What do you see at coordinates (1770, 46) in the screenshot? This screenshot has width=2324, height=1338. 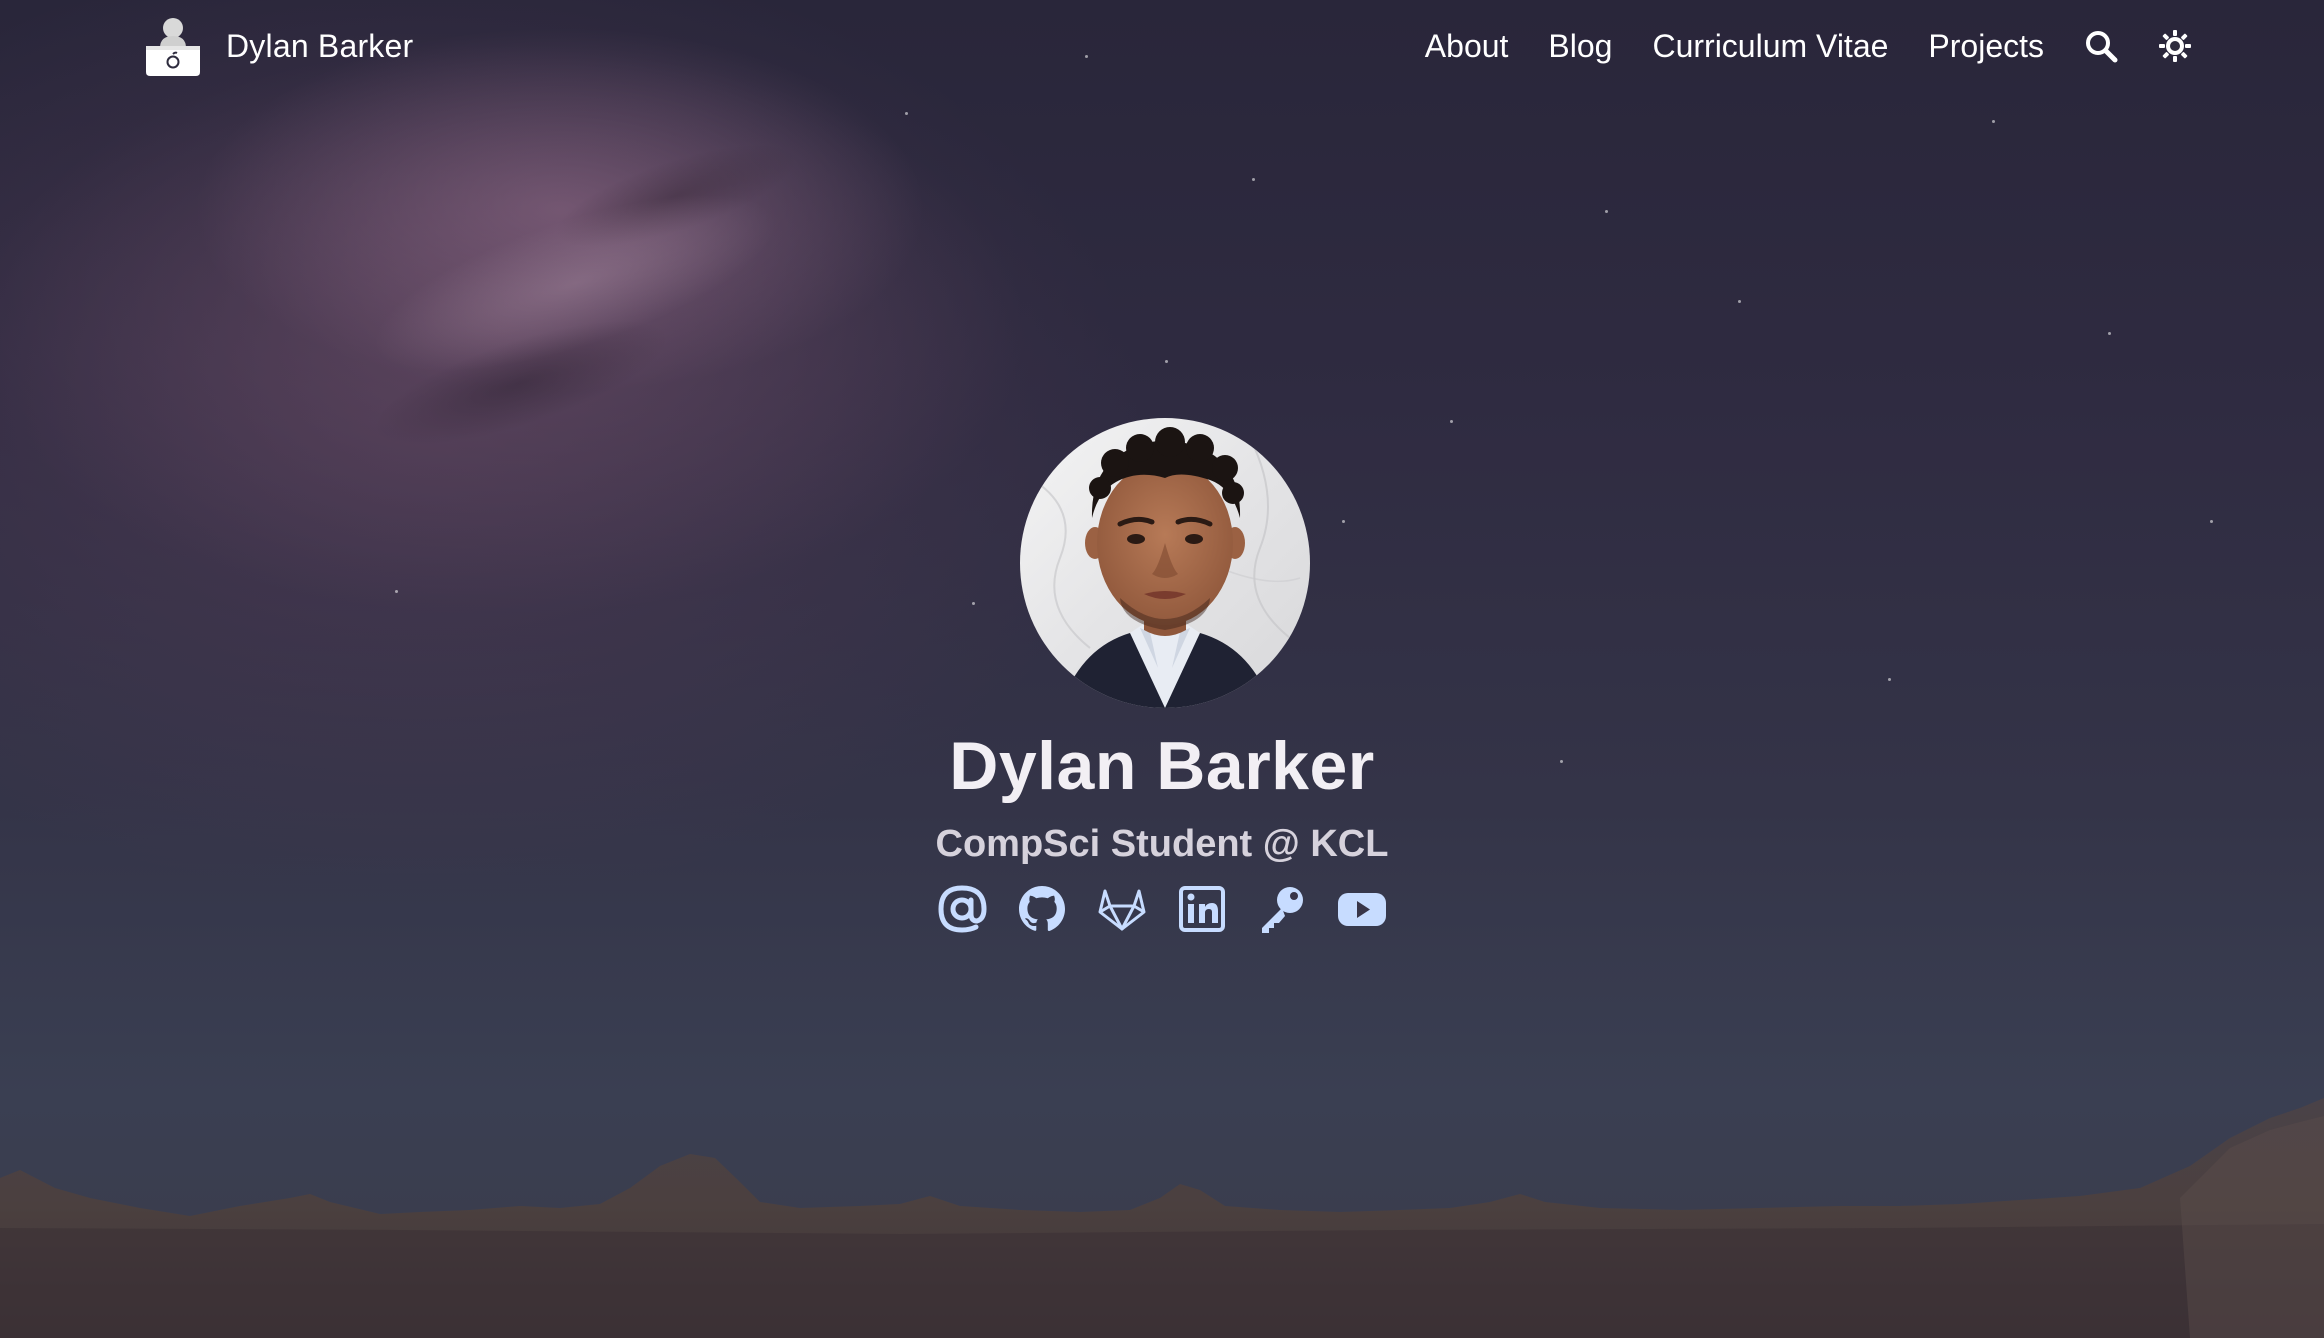 I see `nav-item-curriculum-vitae: Curriculum Vitae` at bounding box center [1770, 46].